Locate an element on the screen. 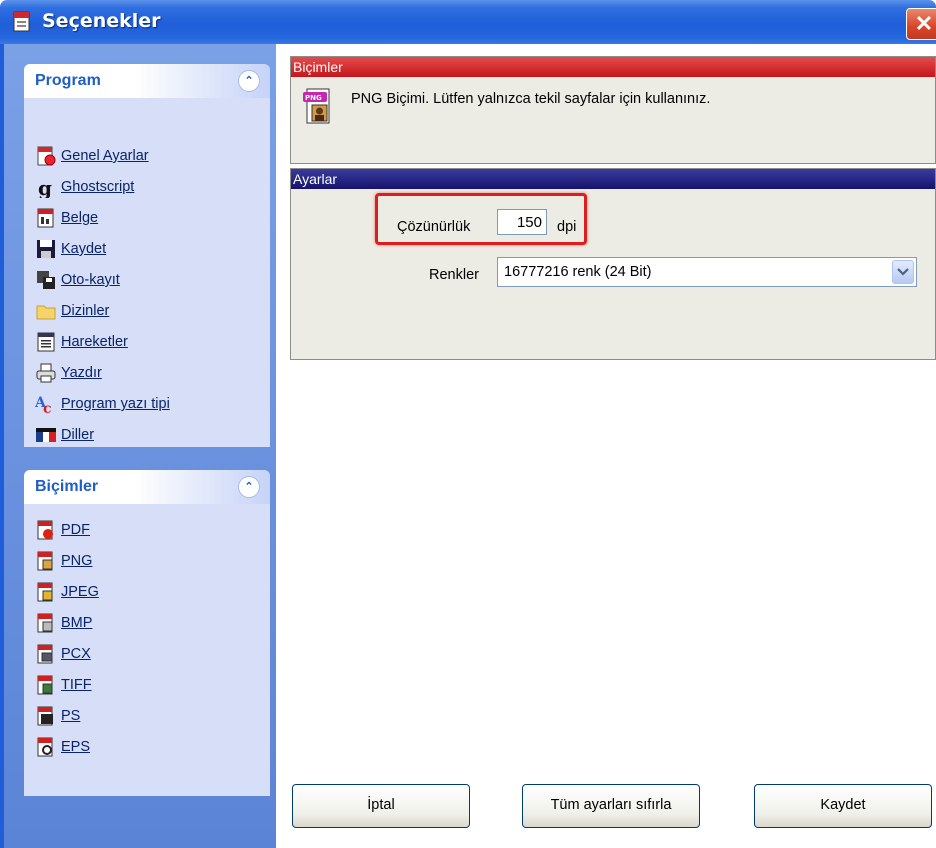  app-icon is located at coordinates (21, 21).